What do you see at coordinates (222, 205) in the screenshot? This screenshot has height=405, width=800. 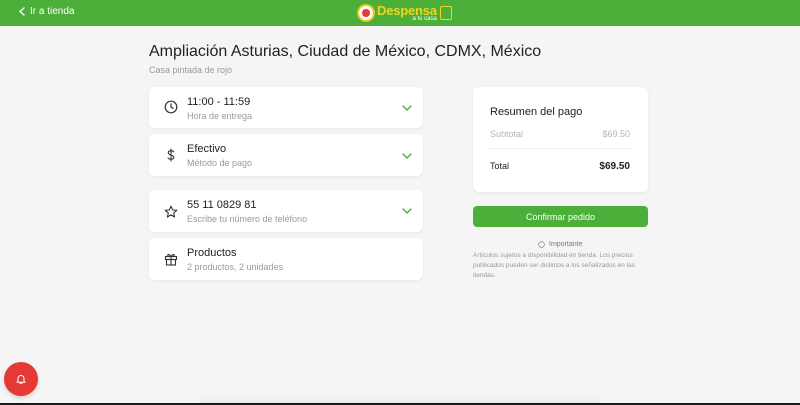 I see `phone-number-value: 55 11 0829 81` at bounding box center [222, 205].